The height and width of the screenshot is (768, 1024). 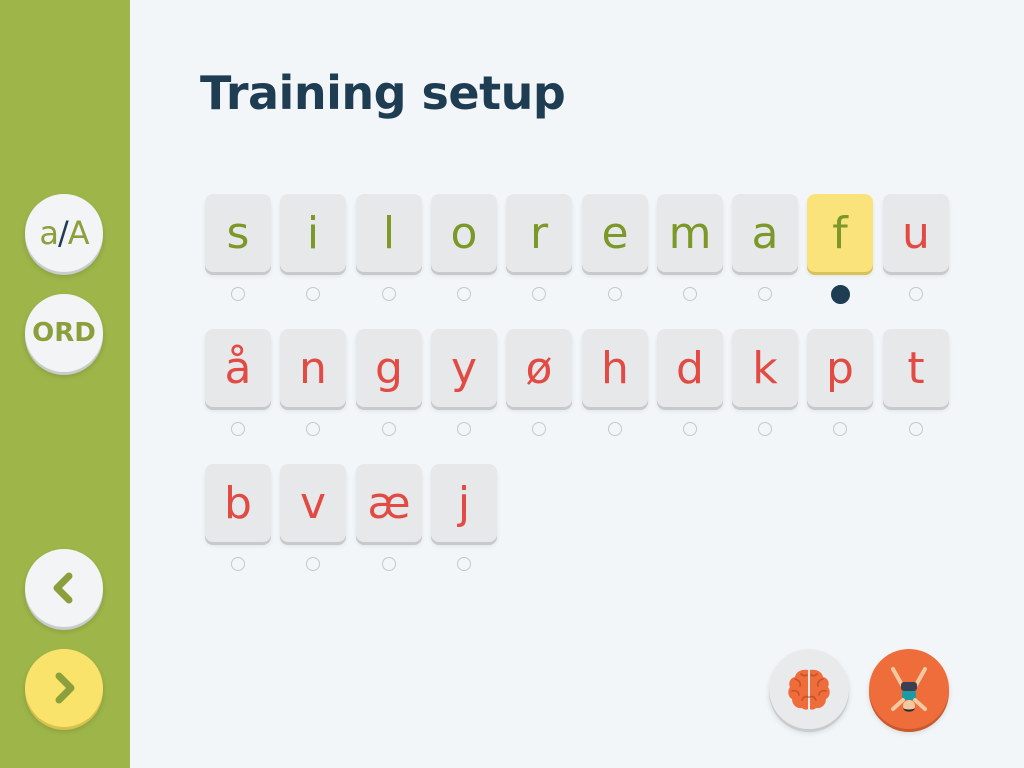 I want to click on next-button, so click(x=64, y=688).